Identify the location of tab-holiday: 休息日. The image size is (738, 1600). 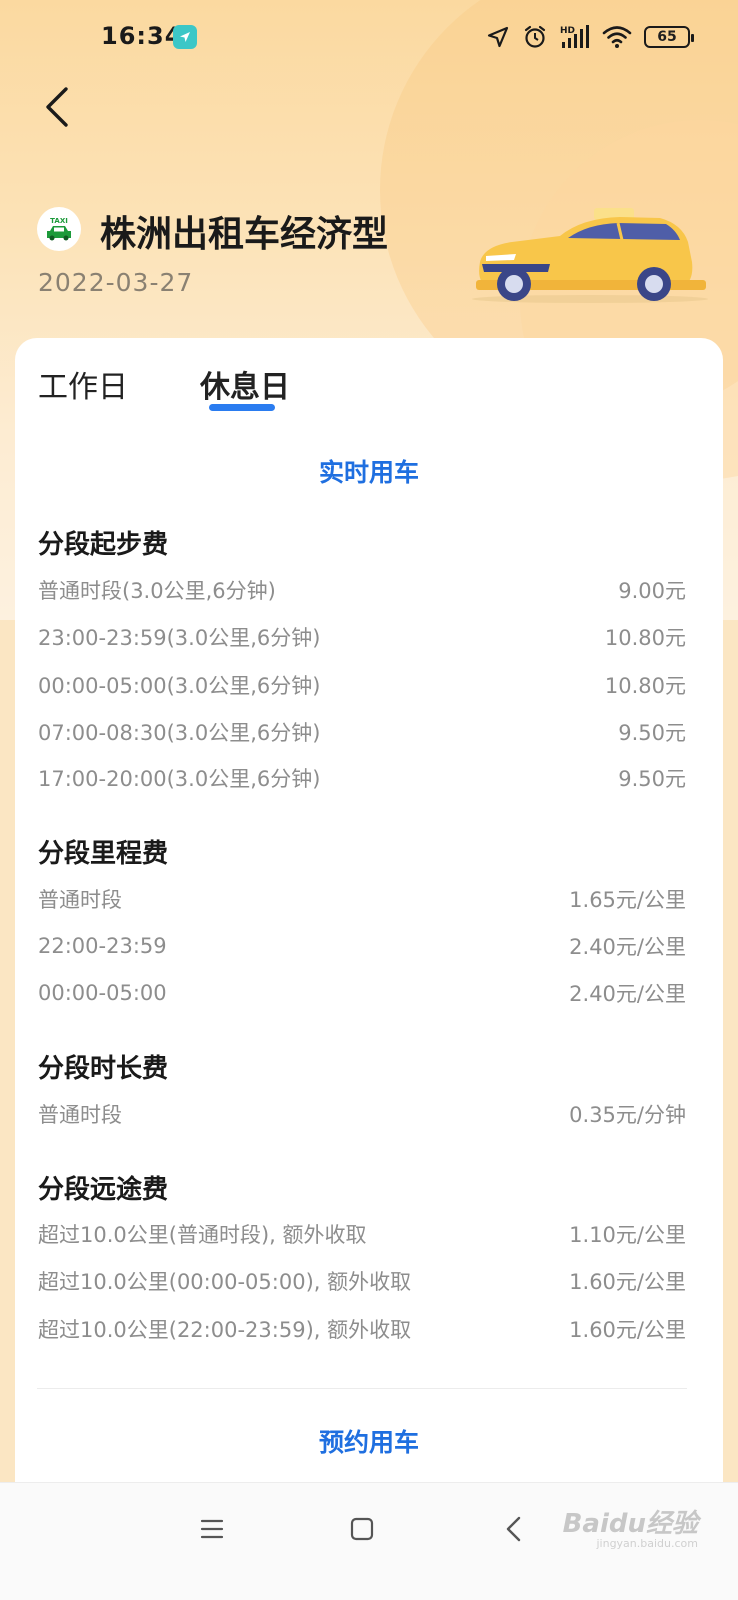
(245, 384).